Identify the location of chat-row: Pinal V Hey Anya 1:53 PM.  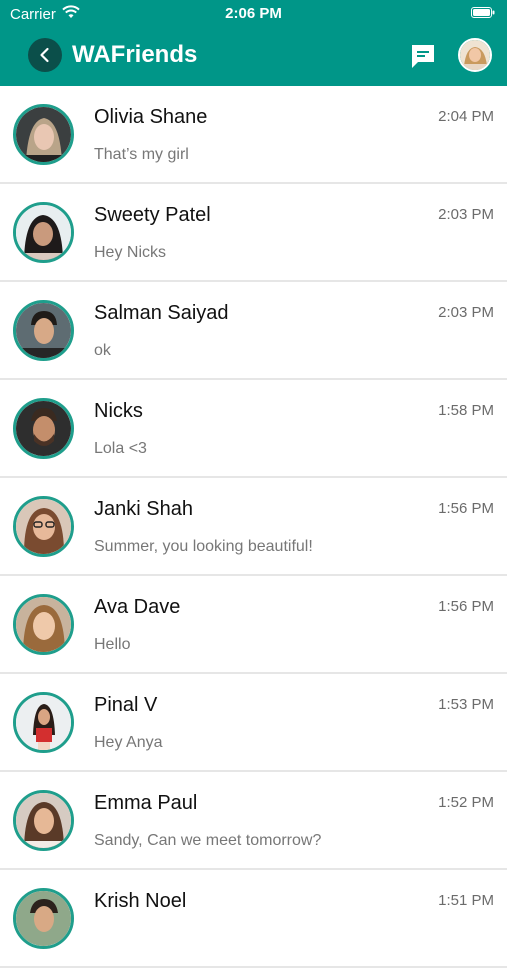
(253, 723).